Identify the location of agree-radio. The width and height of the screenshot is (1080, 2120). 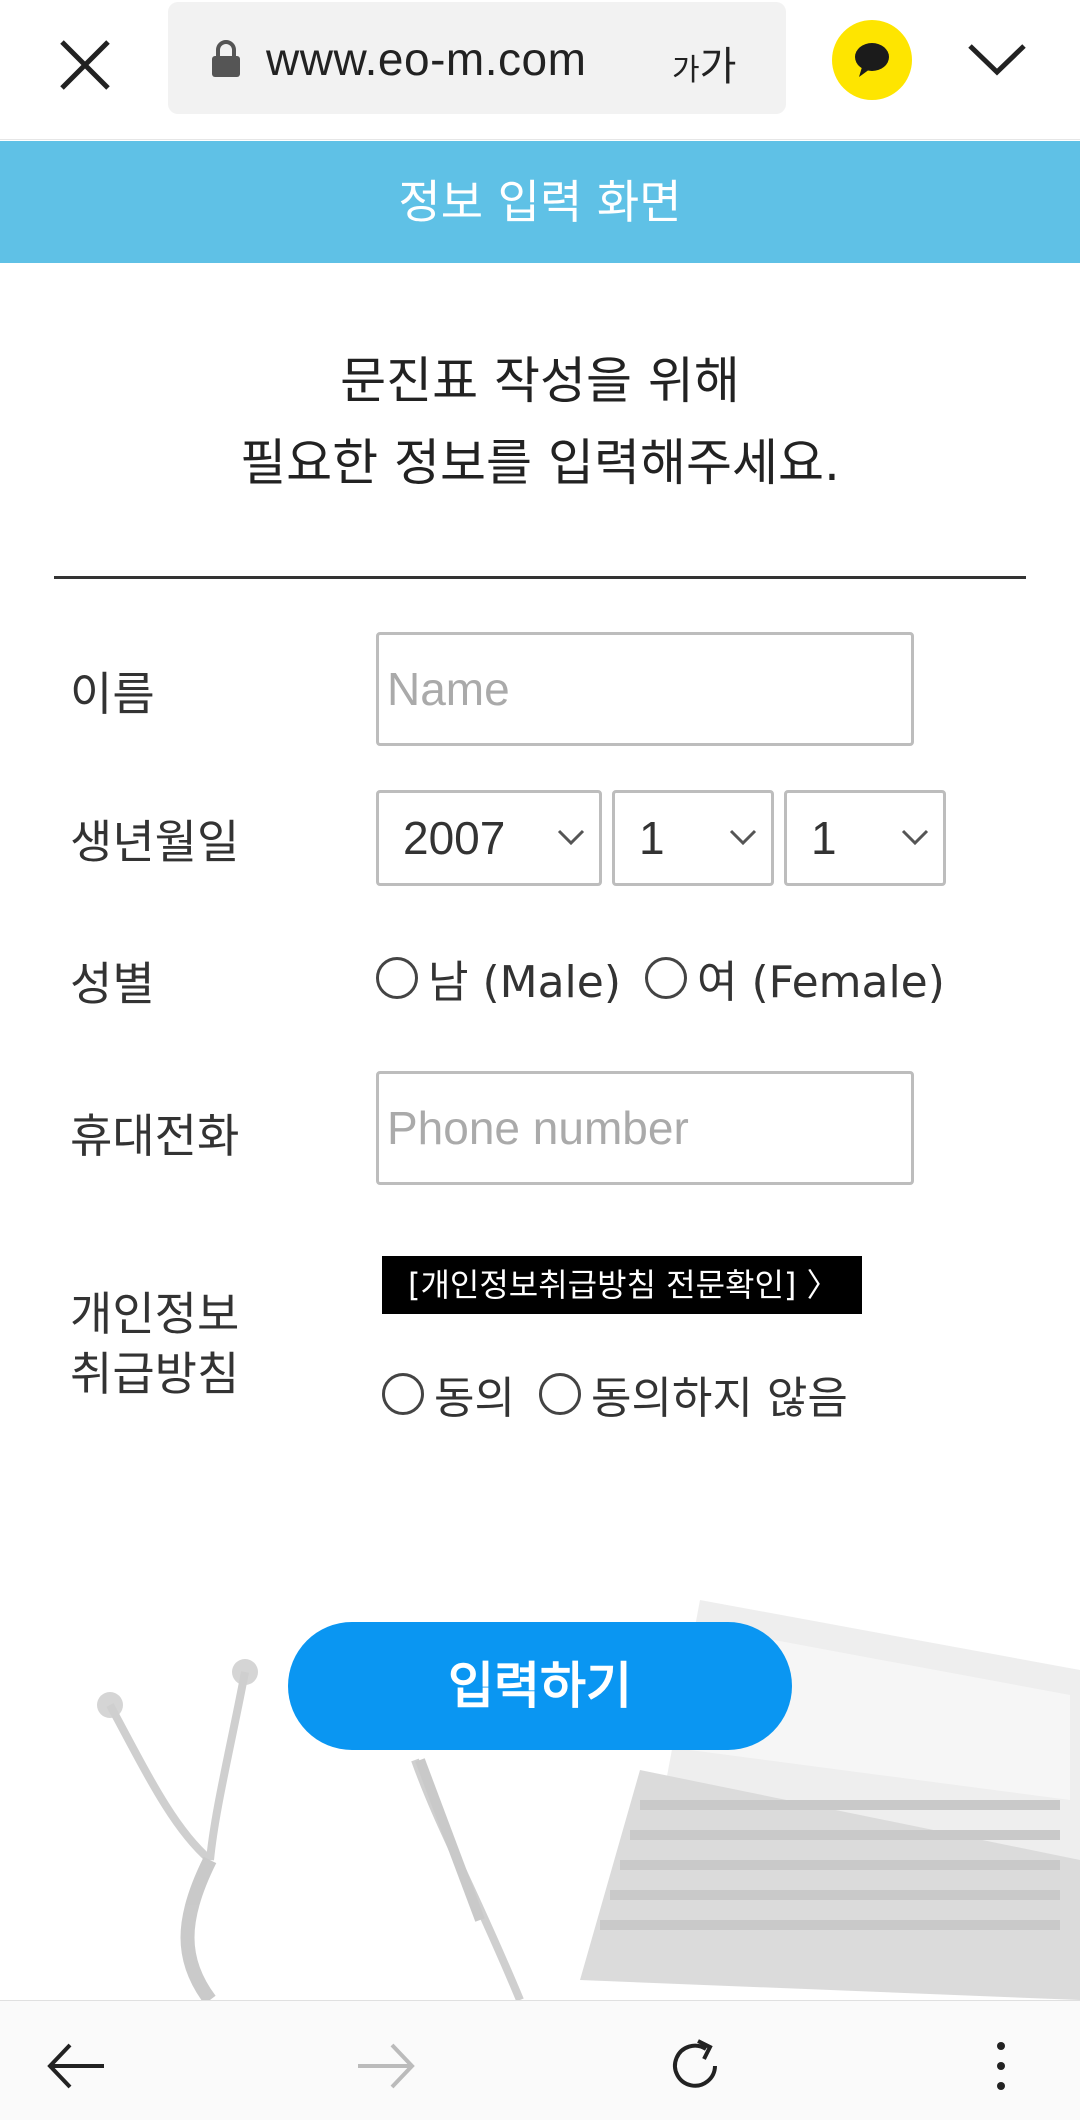
(403, 1394).